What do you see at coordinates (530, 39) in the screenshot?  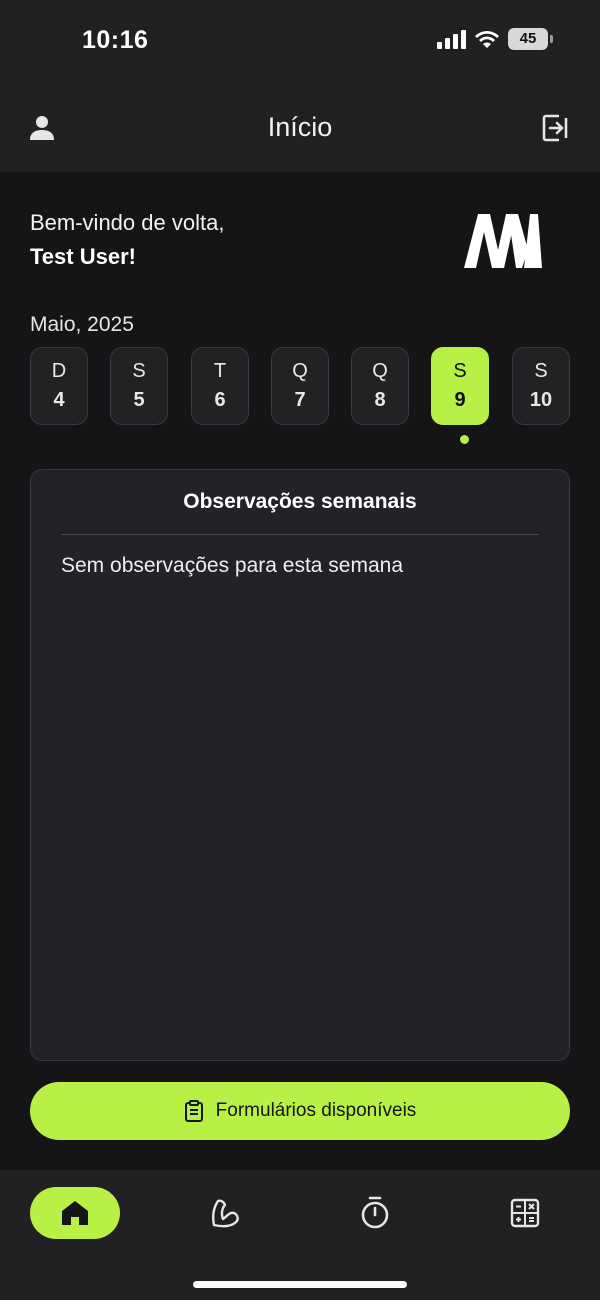 I see `battery-icon: 45` at bounding box center [530, 39].